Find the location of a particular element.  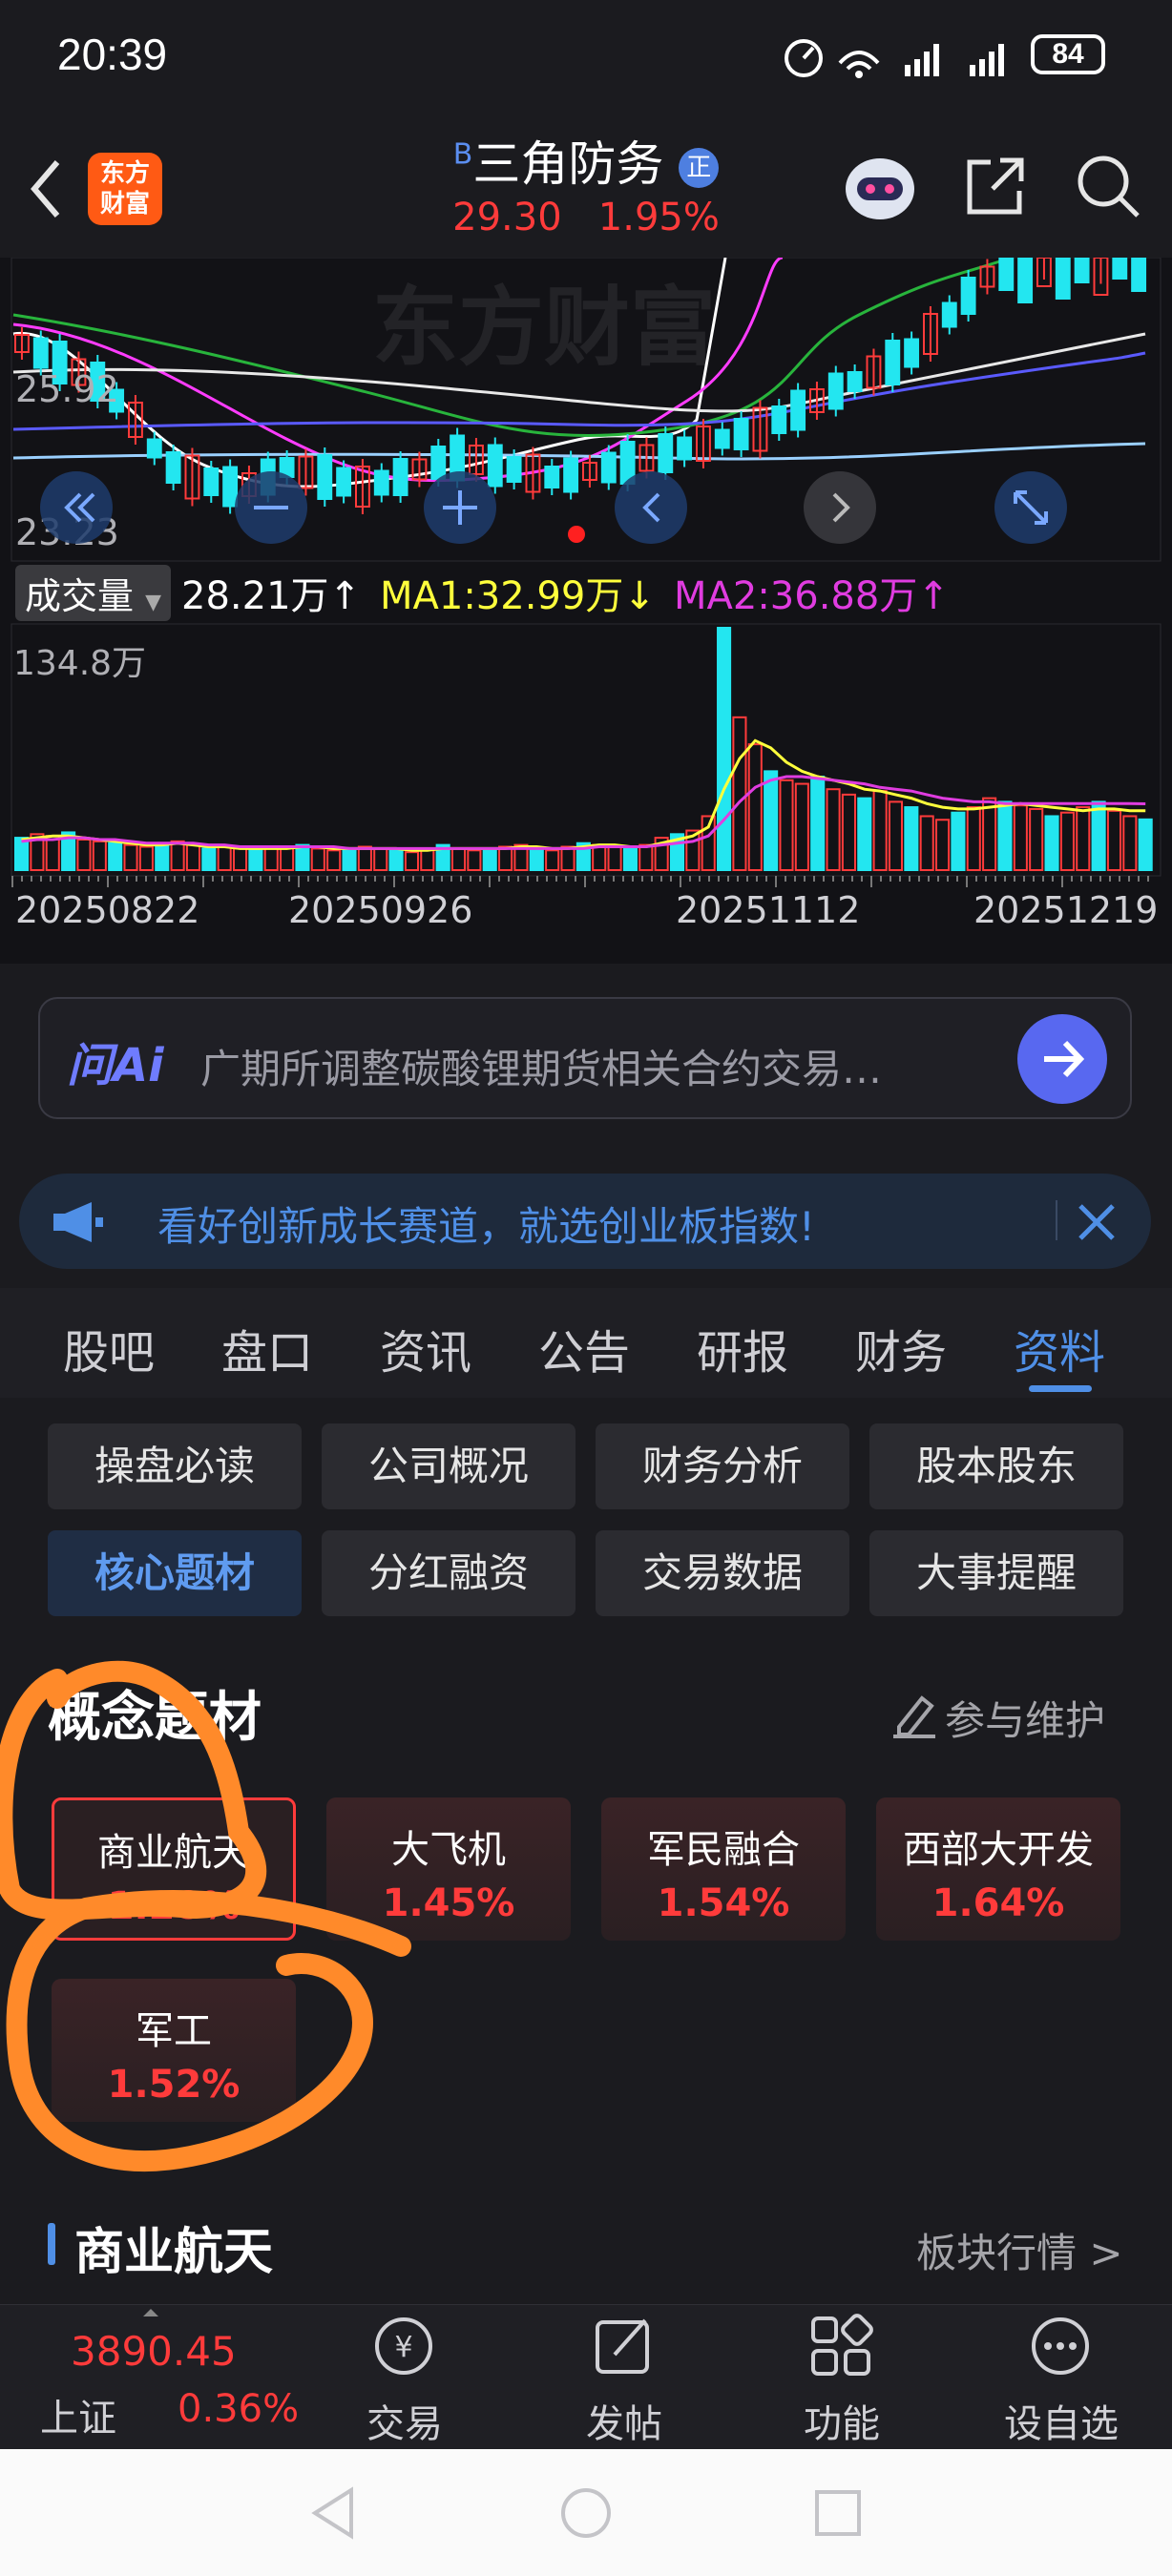

subtab-trading-data: 交易数据 is located at coordinates (722, 1573).